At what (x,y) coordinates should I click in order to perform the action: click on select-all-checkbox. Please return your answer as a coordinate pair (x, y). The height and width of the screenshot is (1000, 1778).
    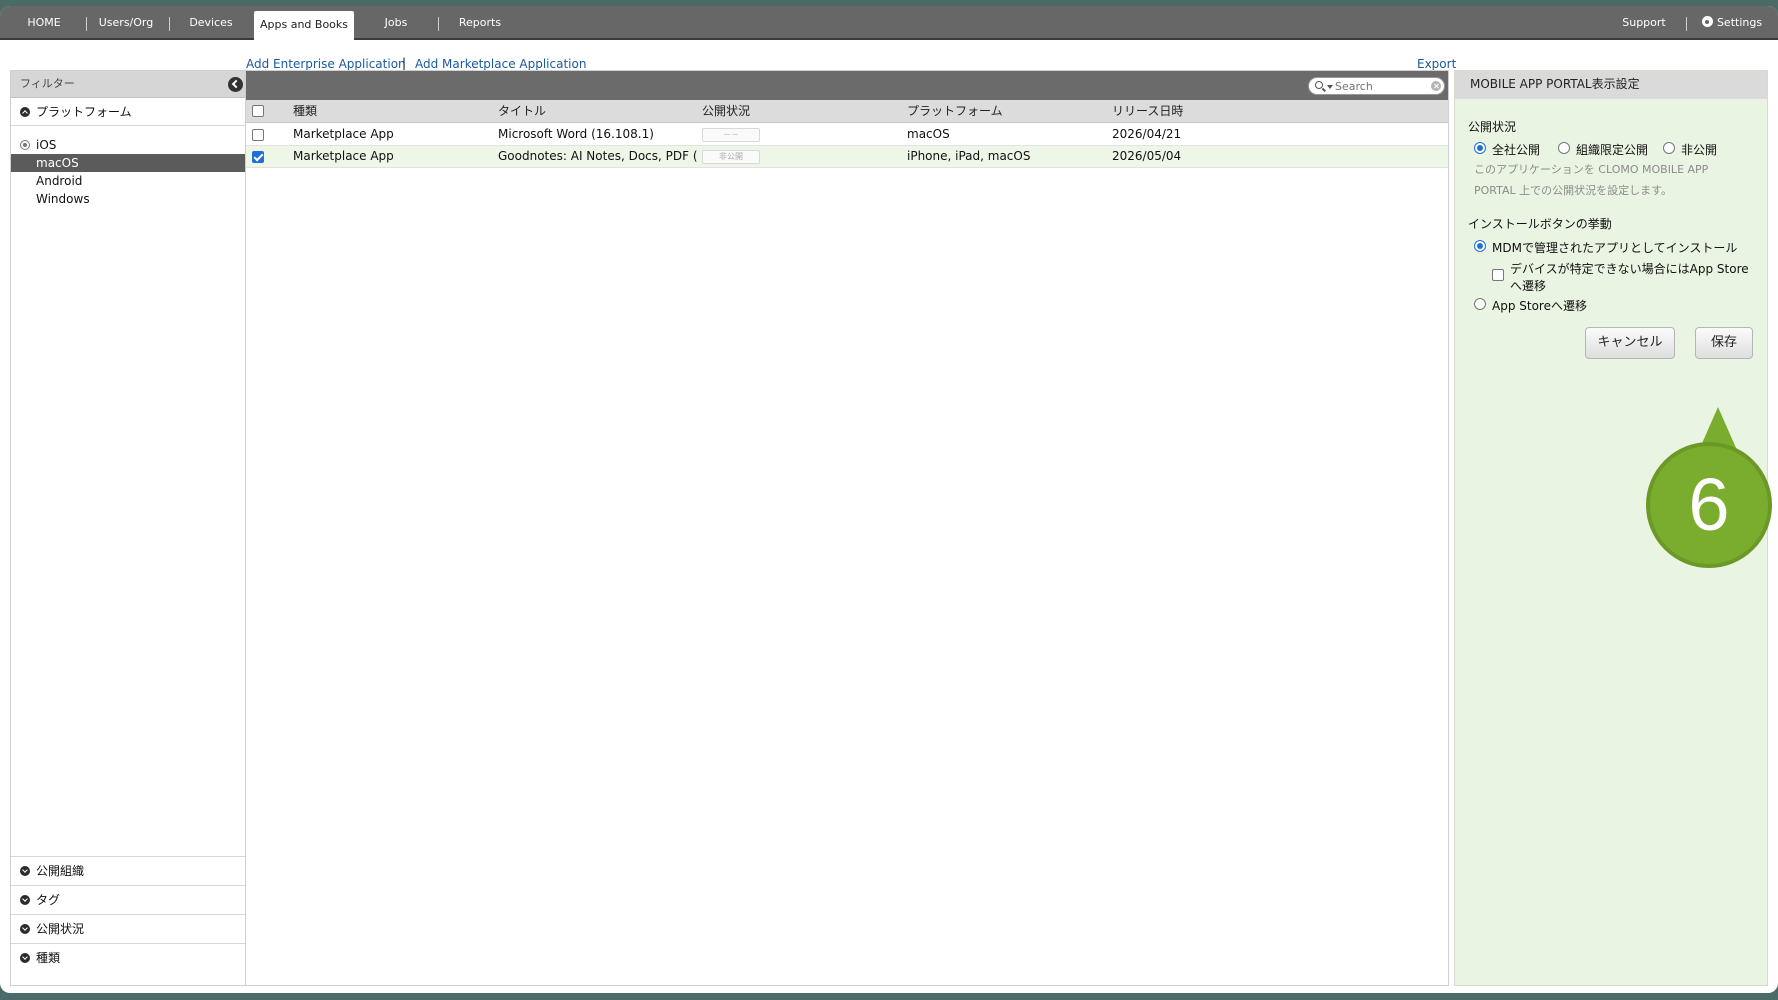
    Looking at the image, I should click on (258, 111).